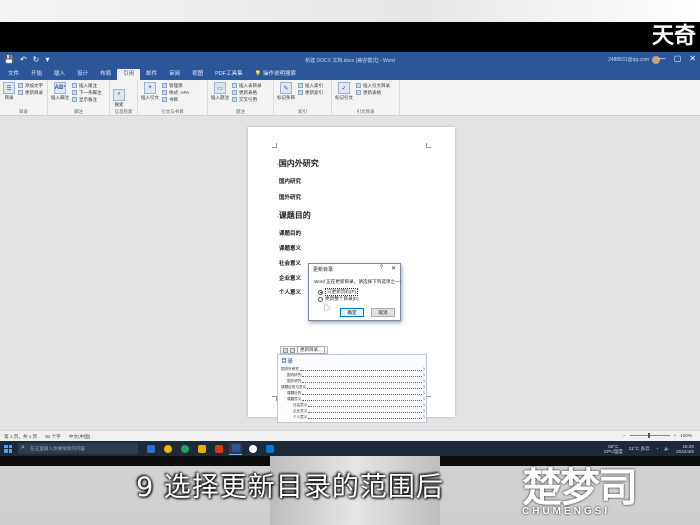 The height and width of the screenshot is (525, 700). I want to click on search-button: ⌕ 搜索, so click(119, 98).